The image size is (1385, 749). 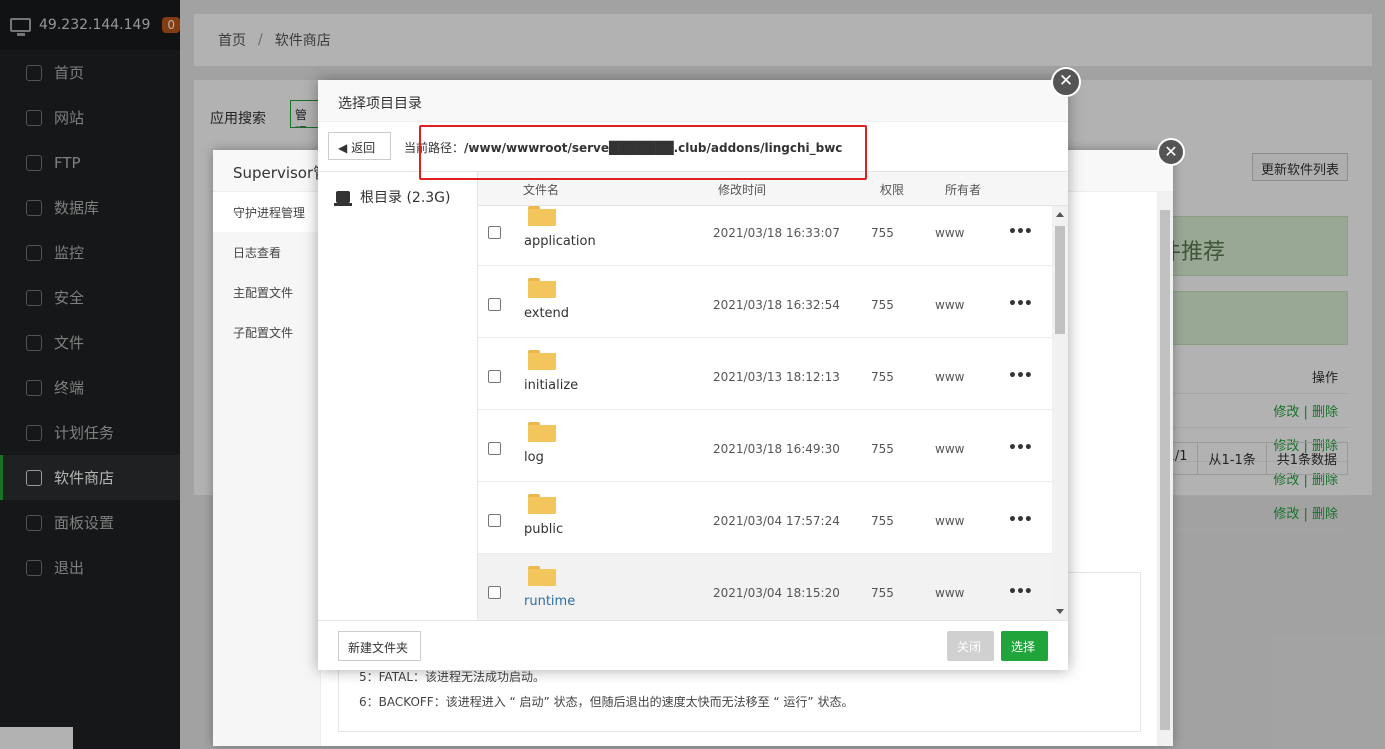 I want to click on file-row: public 2021/03/04 17:57:24 755 www •••, so click(x=765, y=518).